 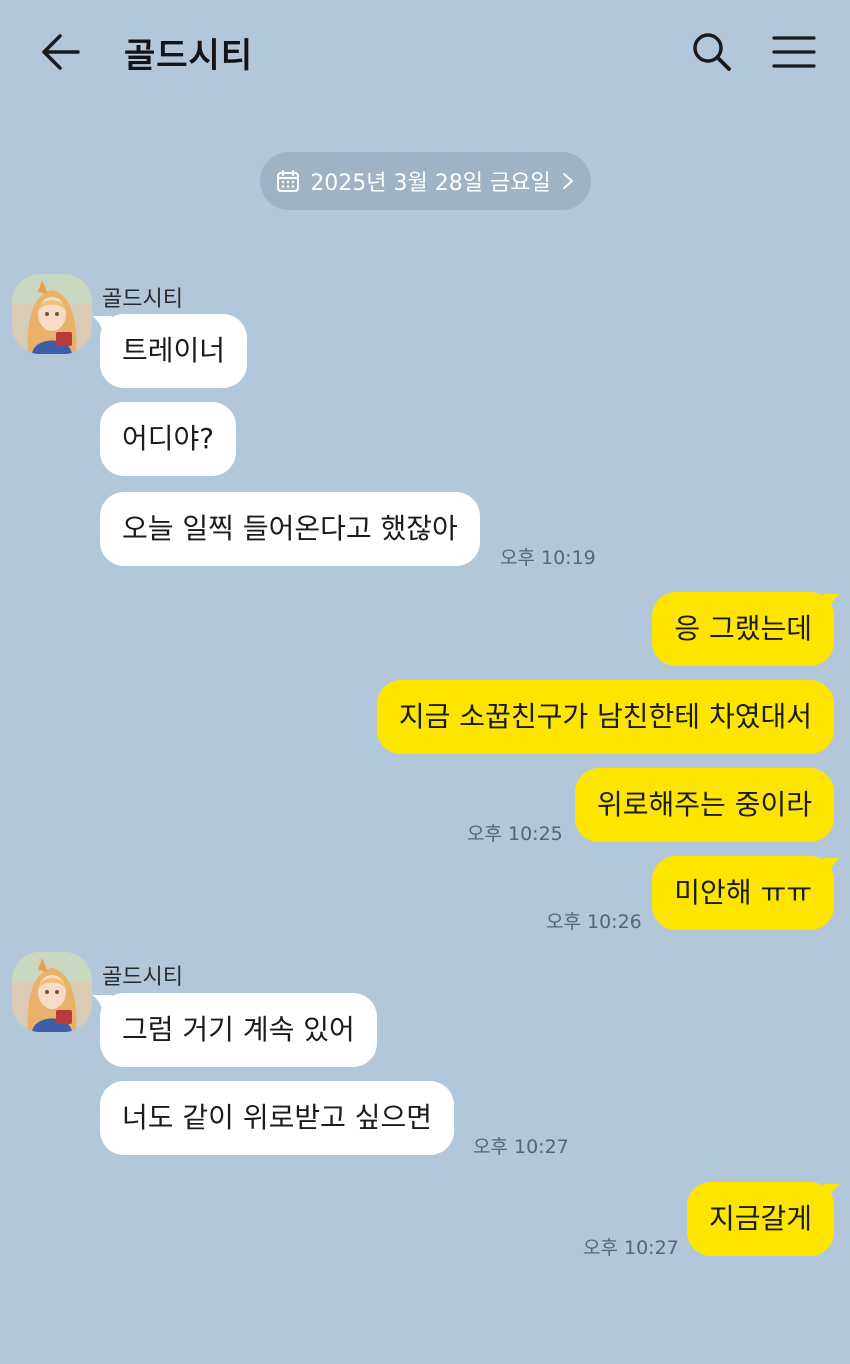 I want to click on chat-title: 골드시티, so click(x=189, y=56).